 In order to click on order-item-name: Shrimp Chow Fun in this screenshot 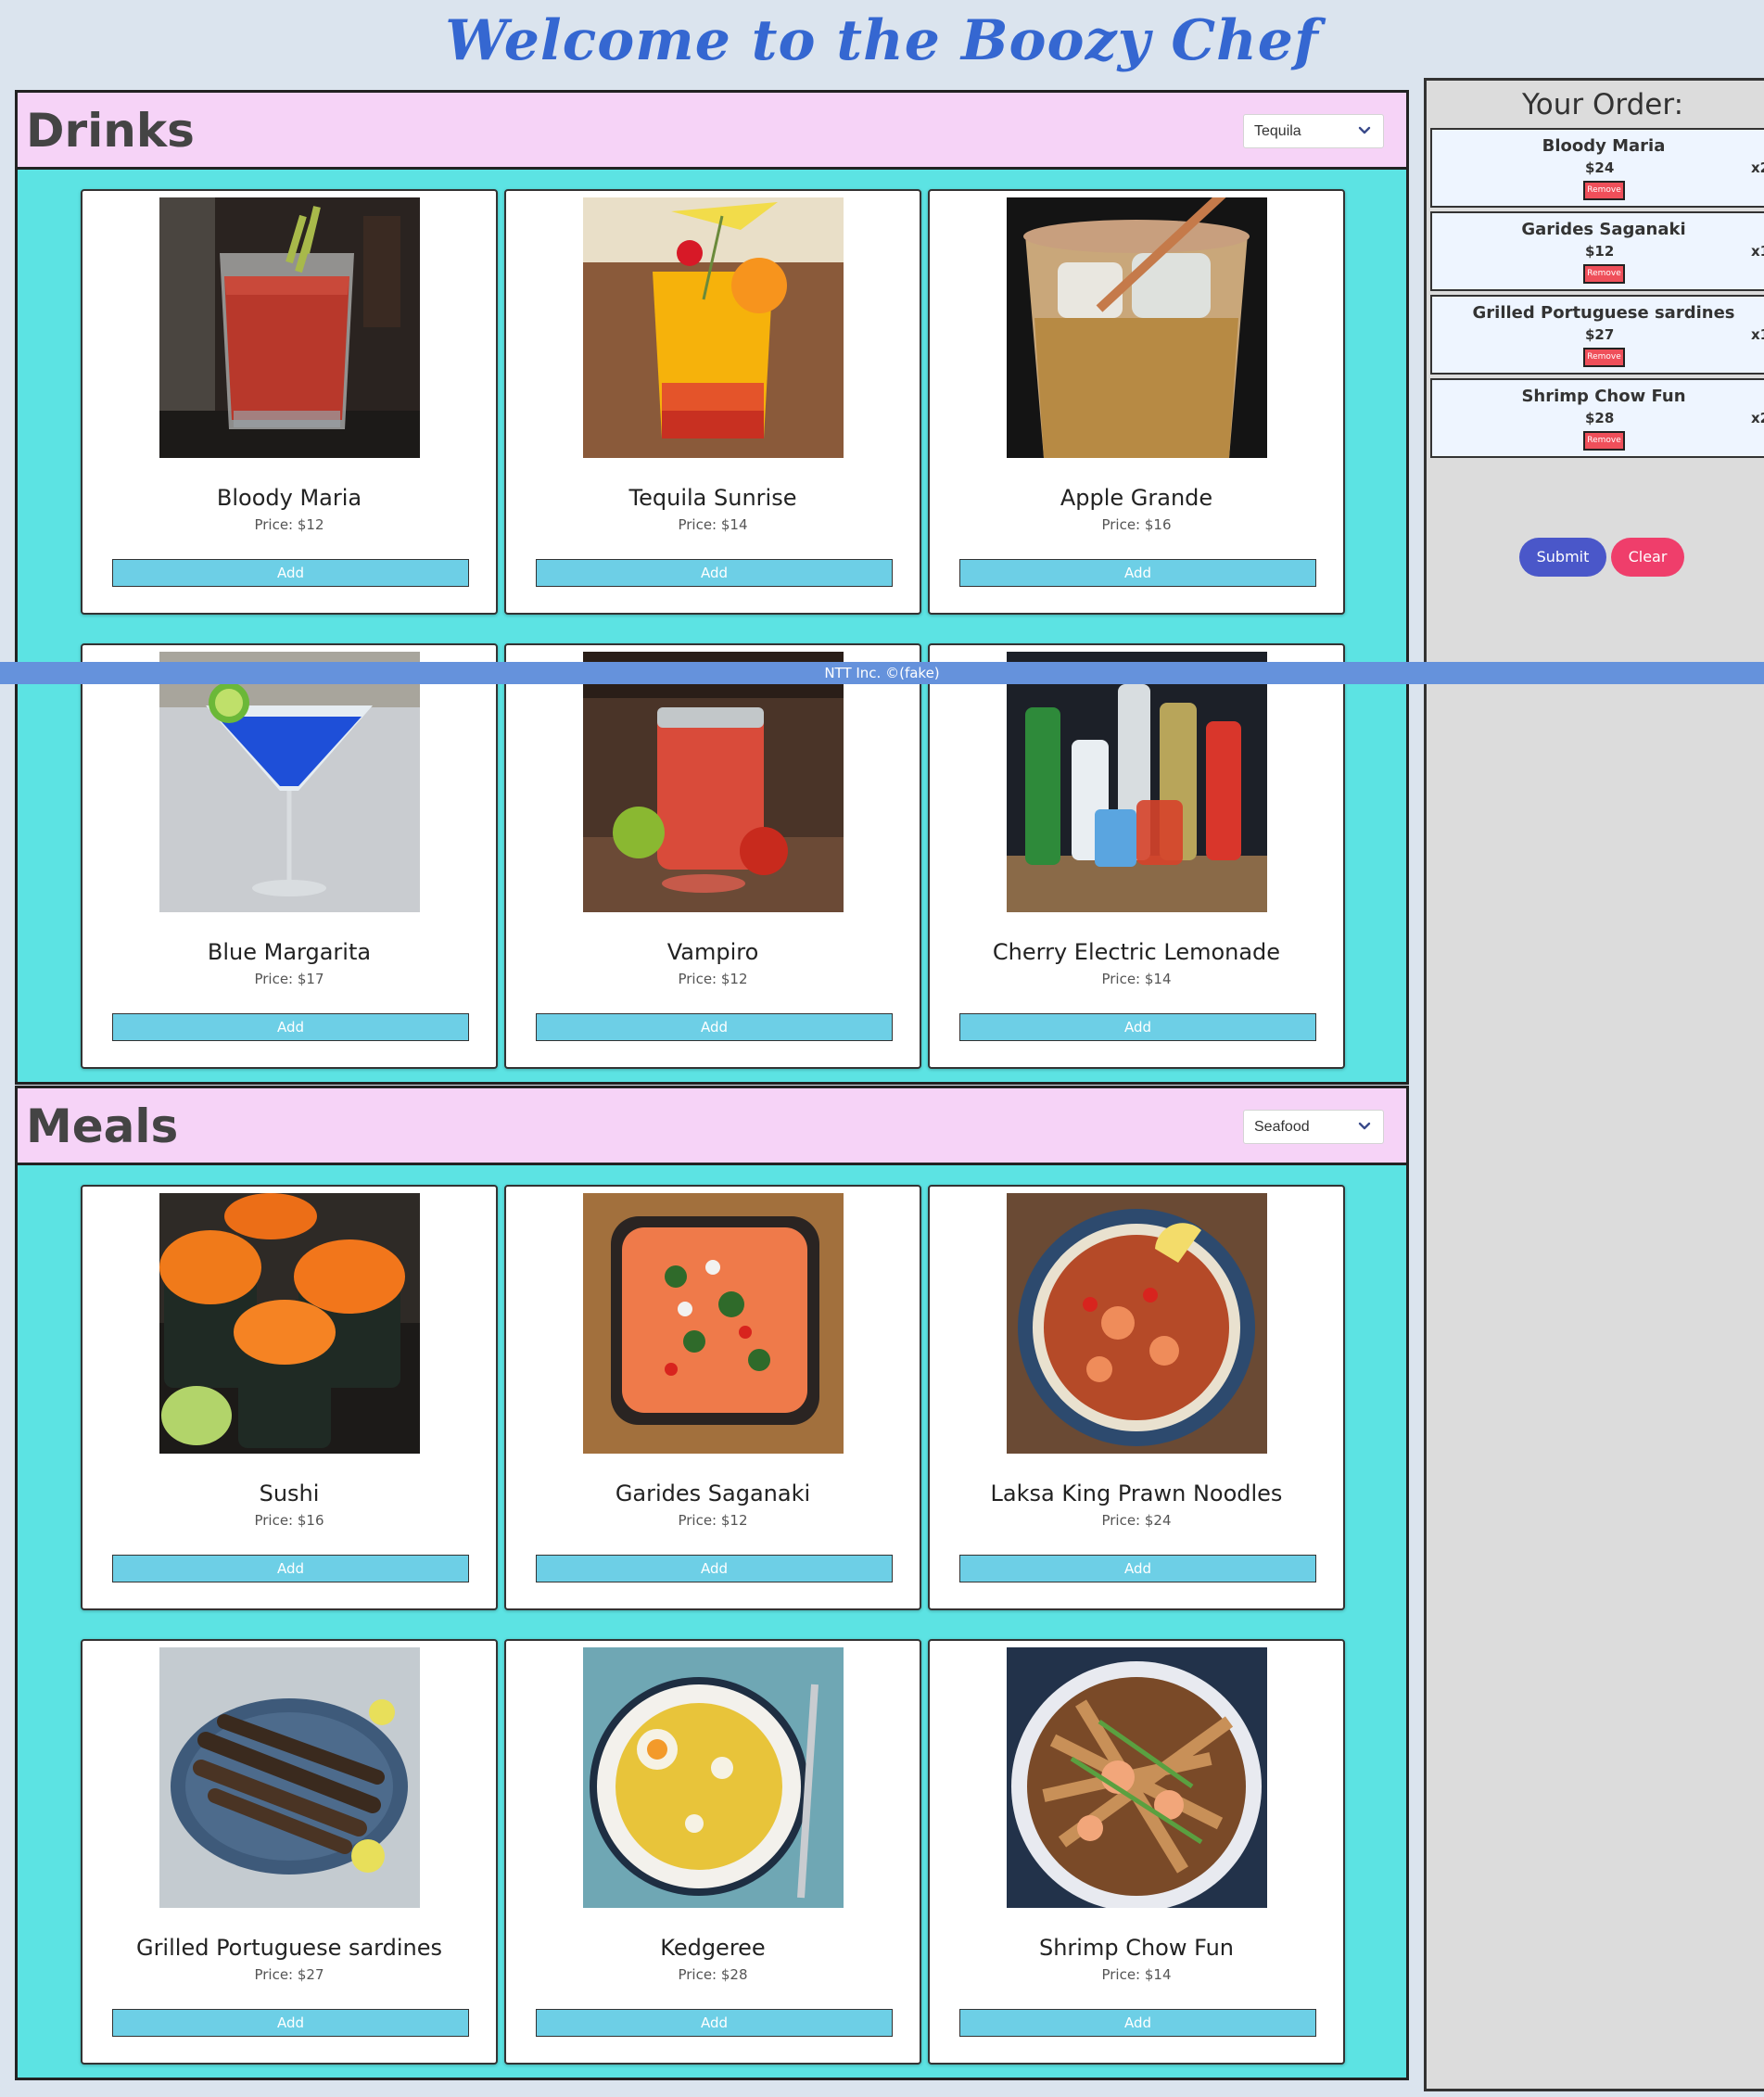, I will do `click(1603, 396)`.